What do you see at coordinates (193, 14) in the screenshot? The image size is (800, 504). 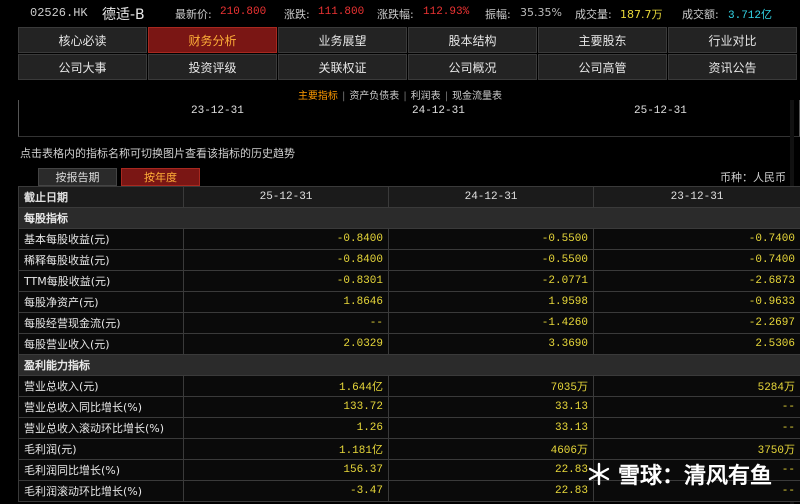 I see `latest-price-label: 最新价:` at bounding box center [193, 14].